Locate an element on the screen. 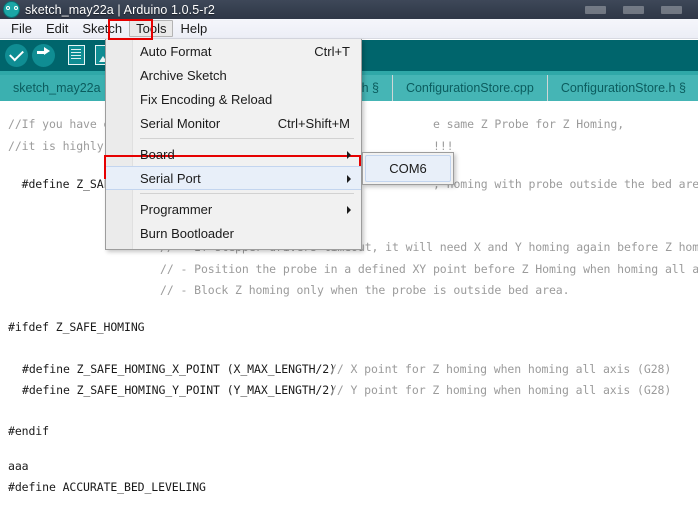 The image size is (698, 519). menu-item-serial-port: Serial Port is located at coordinates (233, 178).